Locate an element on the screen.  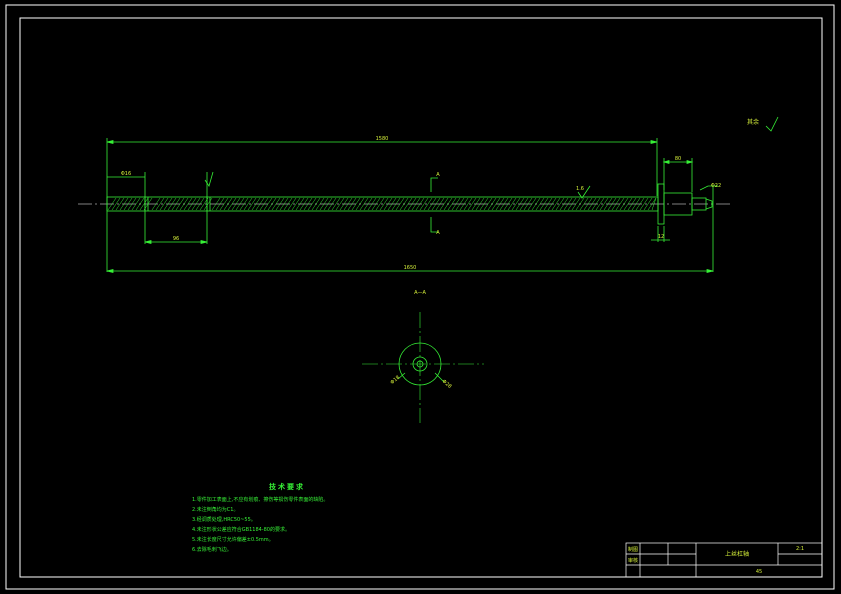
note-line-6: 6.去除毛刺飞边。 is located at coordinates (212, 550).